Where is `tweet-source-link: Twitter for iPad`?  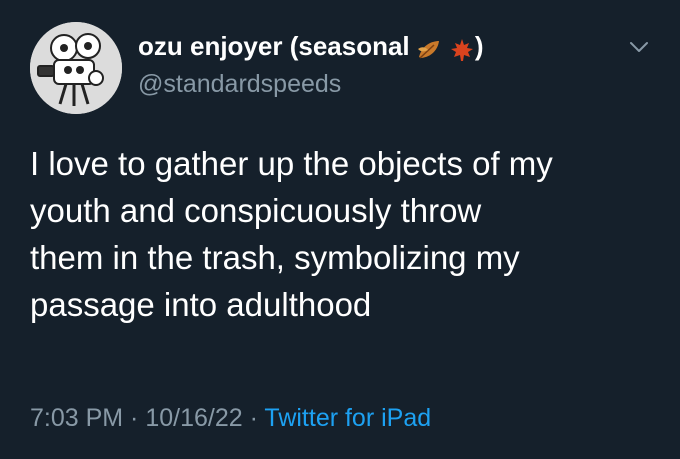 tweet-source-link: Twitter for iPad is located at coordinates (347, 418).